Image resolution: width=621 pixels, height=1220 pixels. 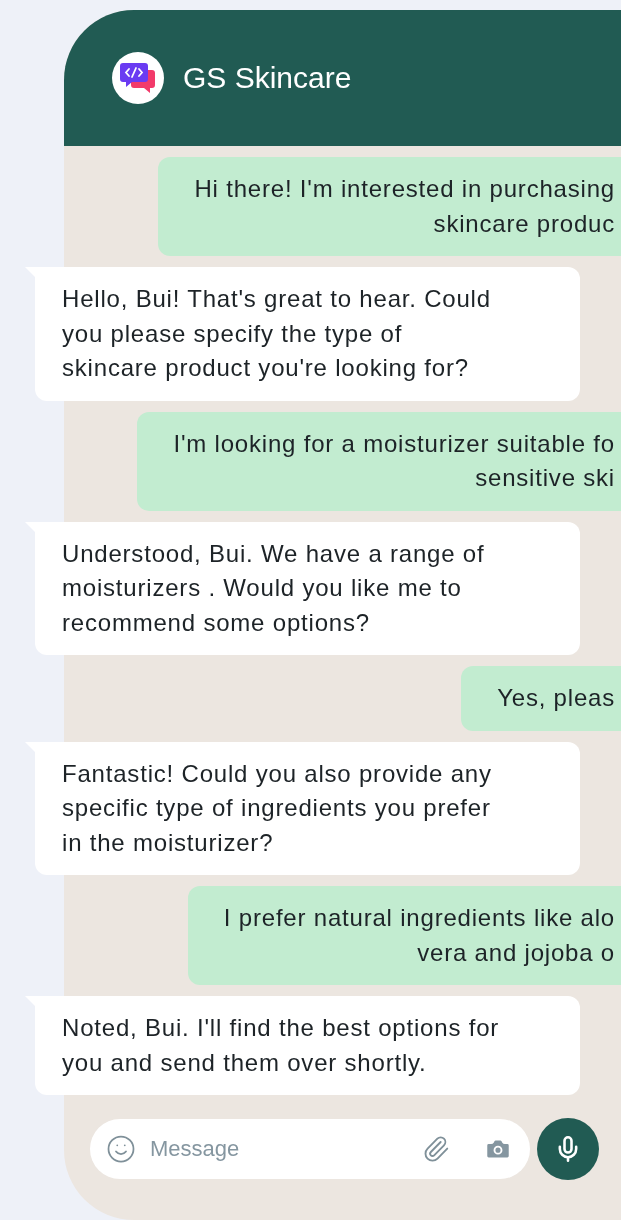 I want to click on sent-message: Hi there! I'm interested in purchasing skincare produc, so click(x=389, y=206).